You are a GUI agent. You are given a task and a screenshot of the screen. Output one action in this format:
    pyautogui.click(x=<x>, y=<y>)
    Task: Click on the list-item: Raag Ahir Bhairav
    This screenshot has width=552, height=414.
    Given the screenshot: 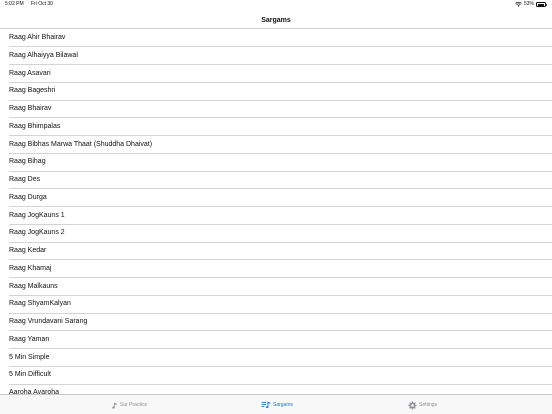 What is the action you would take?
    pyautogui.click(x=276, y=38)
    